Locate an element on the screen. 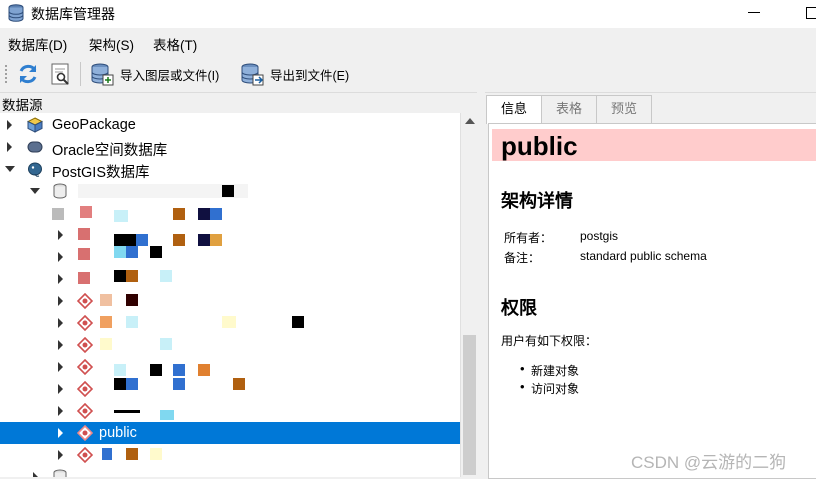 This screenshot has width=816, height=479. scroll-up-icon is located at coordinates (470, 121).